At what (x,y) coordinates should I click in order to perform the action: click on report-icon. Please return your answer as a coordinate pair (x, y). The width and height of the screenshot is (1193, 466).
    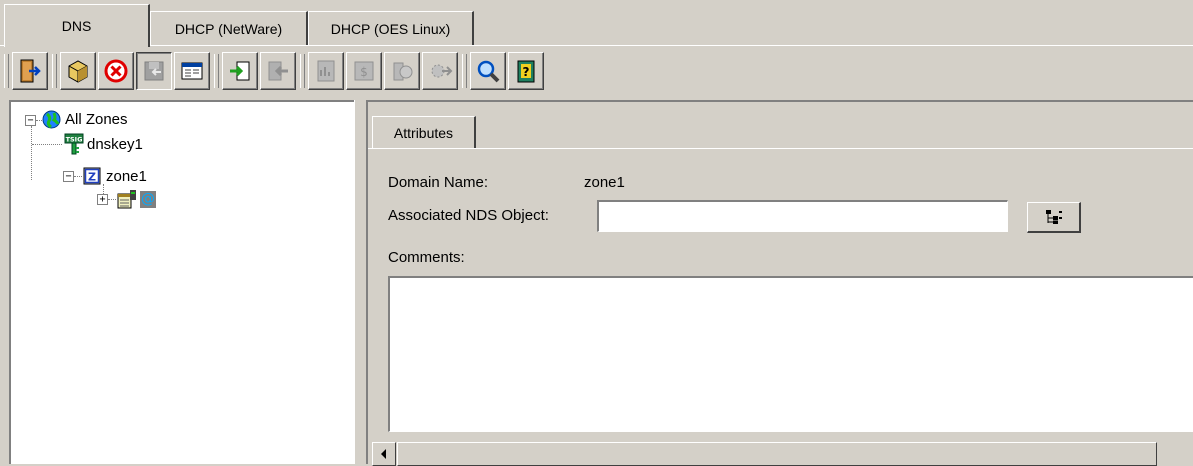
    Looking at the image, I should click on (326, 71).